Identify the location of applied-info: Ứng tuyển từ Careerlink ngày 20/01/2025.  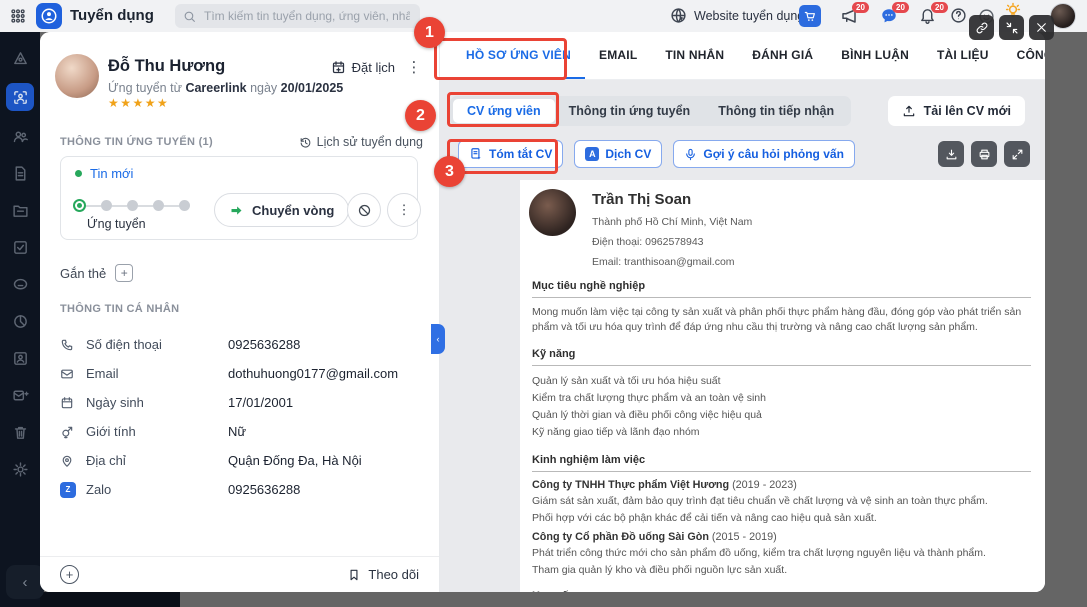
(226, 88).